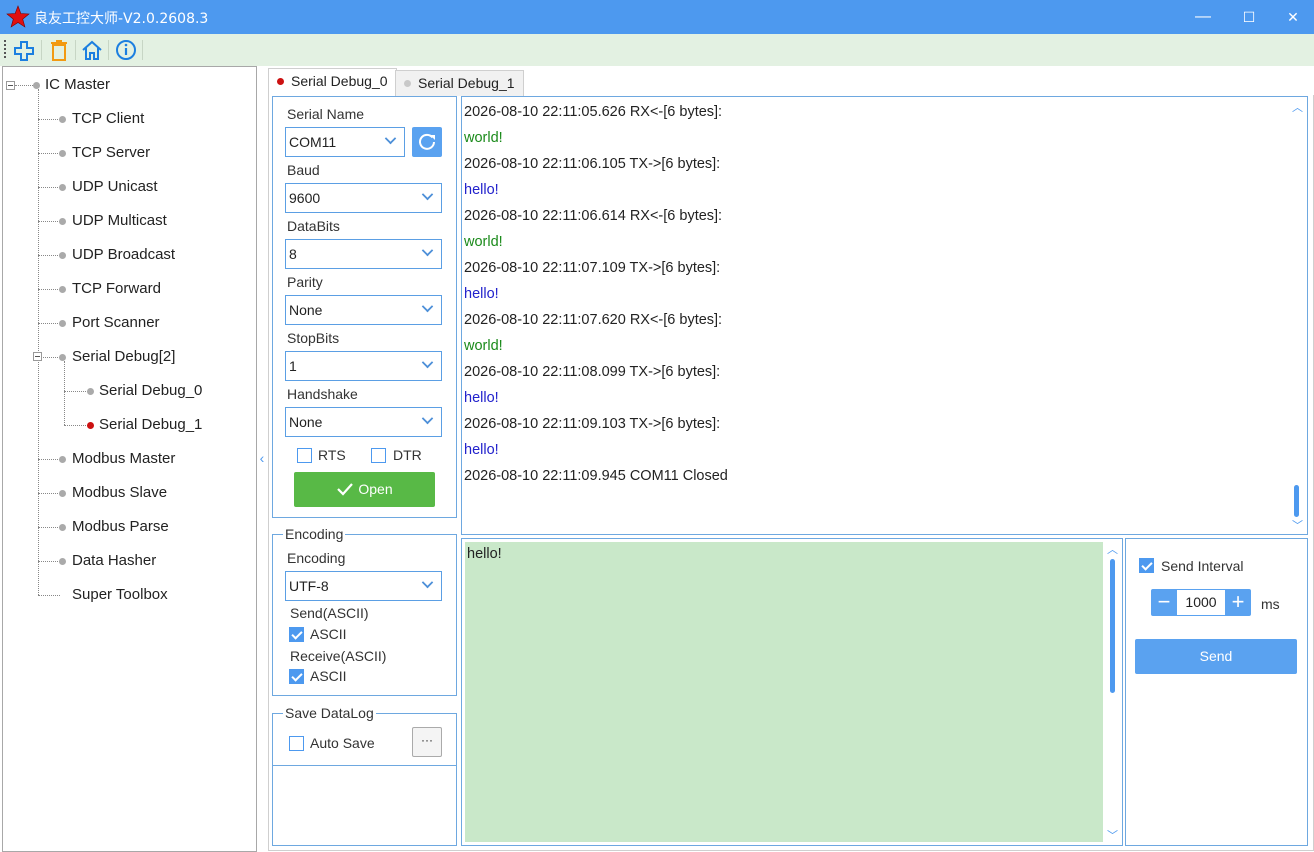 The width and height of the screenshot is (1314, 852). I want to click on tree-item-tcp-client: TCP Client, so click(108, 119).